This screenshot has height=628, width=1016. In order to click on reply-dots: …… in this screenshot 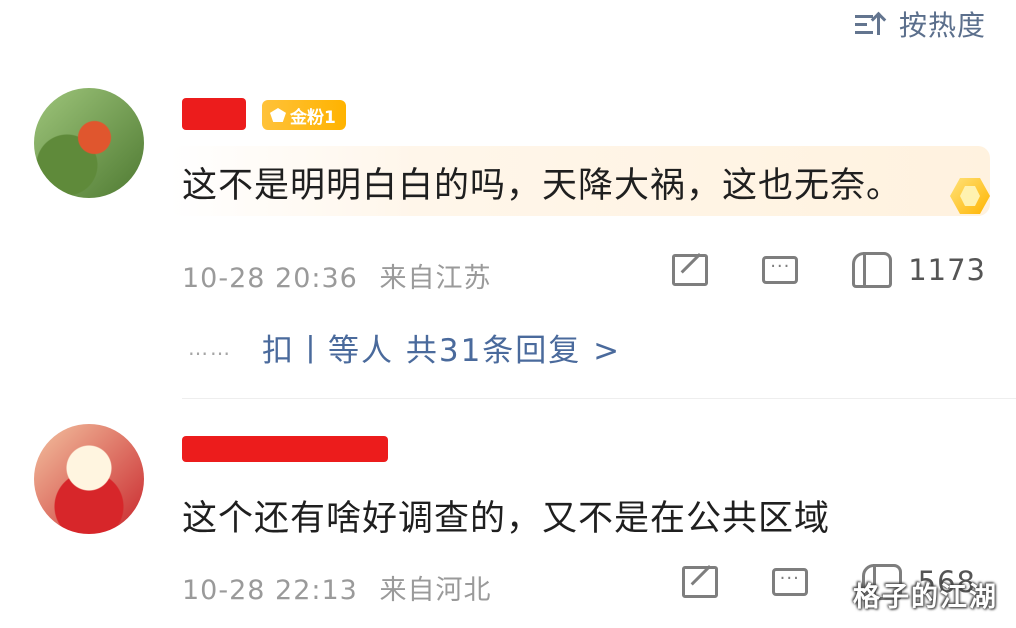, I will do `click(210, 347)`.